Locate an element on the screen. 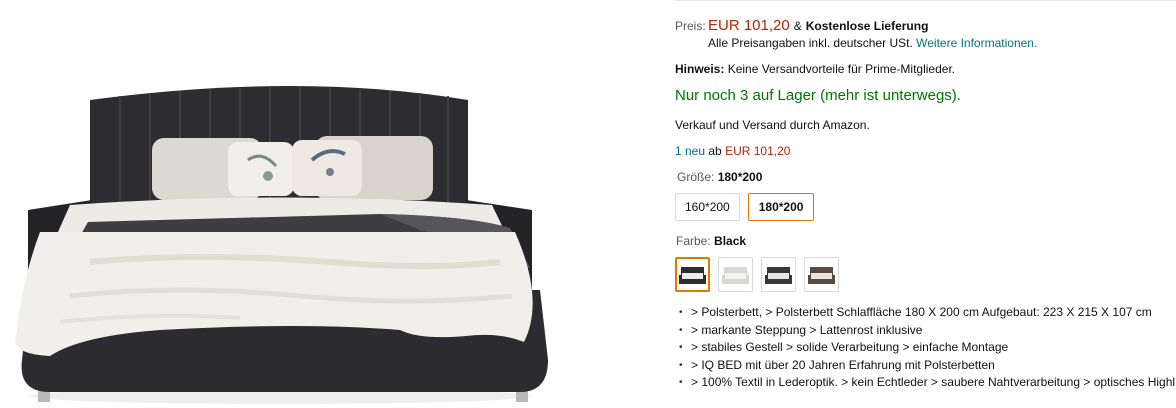 This screenshot has width=1176, height=408. color-swatch-dark is located at coordinates (778, 274).